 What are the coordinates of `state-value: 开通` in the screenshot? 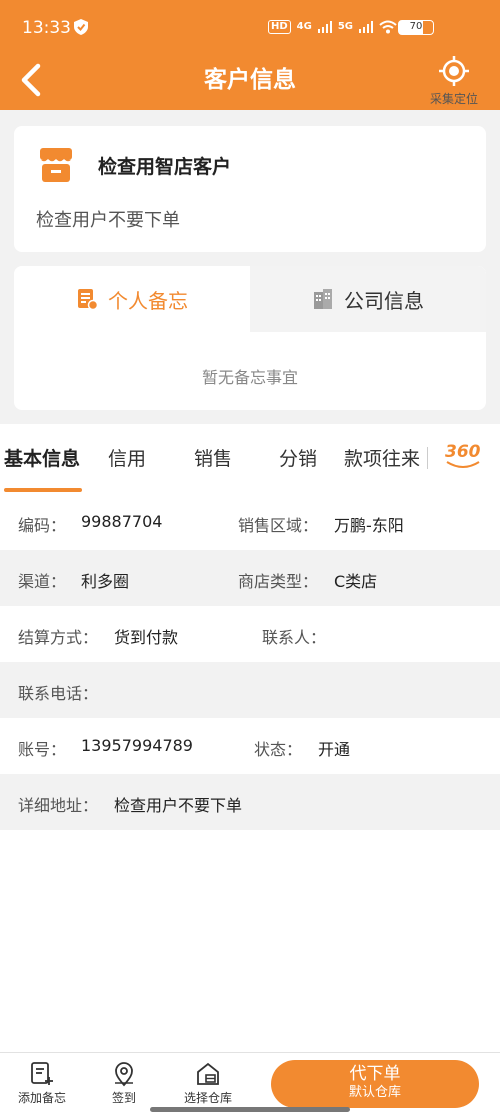 It's located at (334, 749).